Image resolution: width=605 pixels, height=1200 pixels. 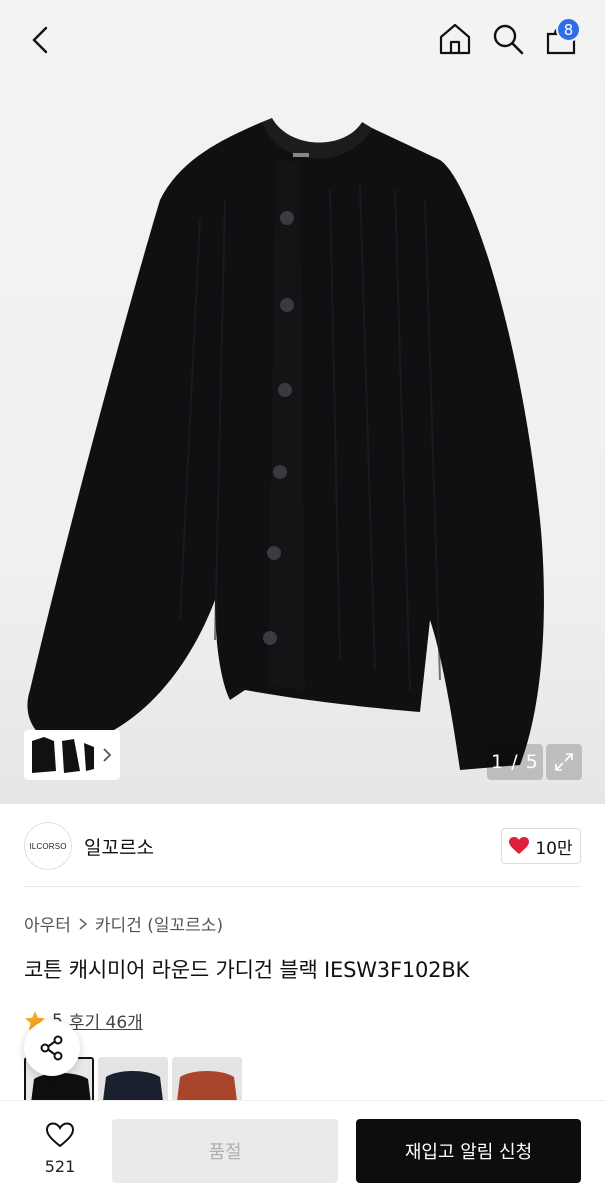 I want to click on expand-icon, so click(x=564, y=762).